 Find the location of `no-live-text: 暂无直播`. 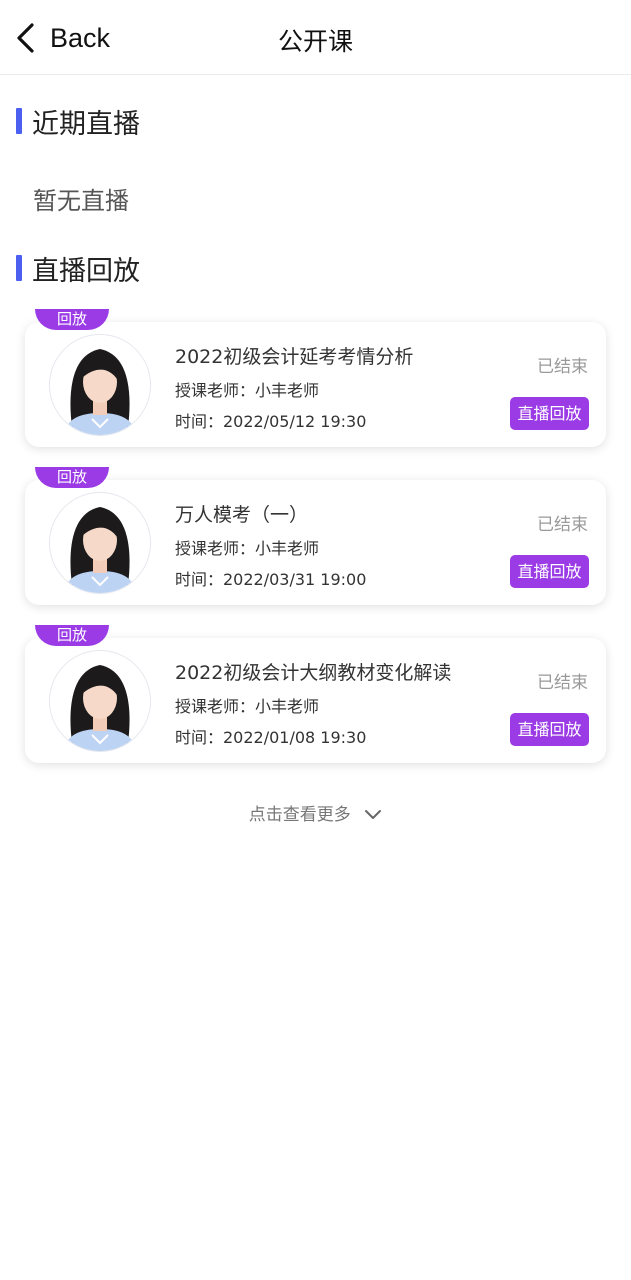

no-live-text: 暂无直播 is located at coordinates (81, 201).